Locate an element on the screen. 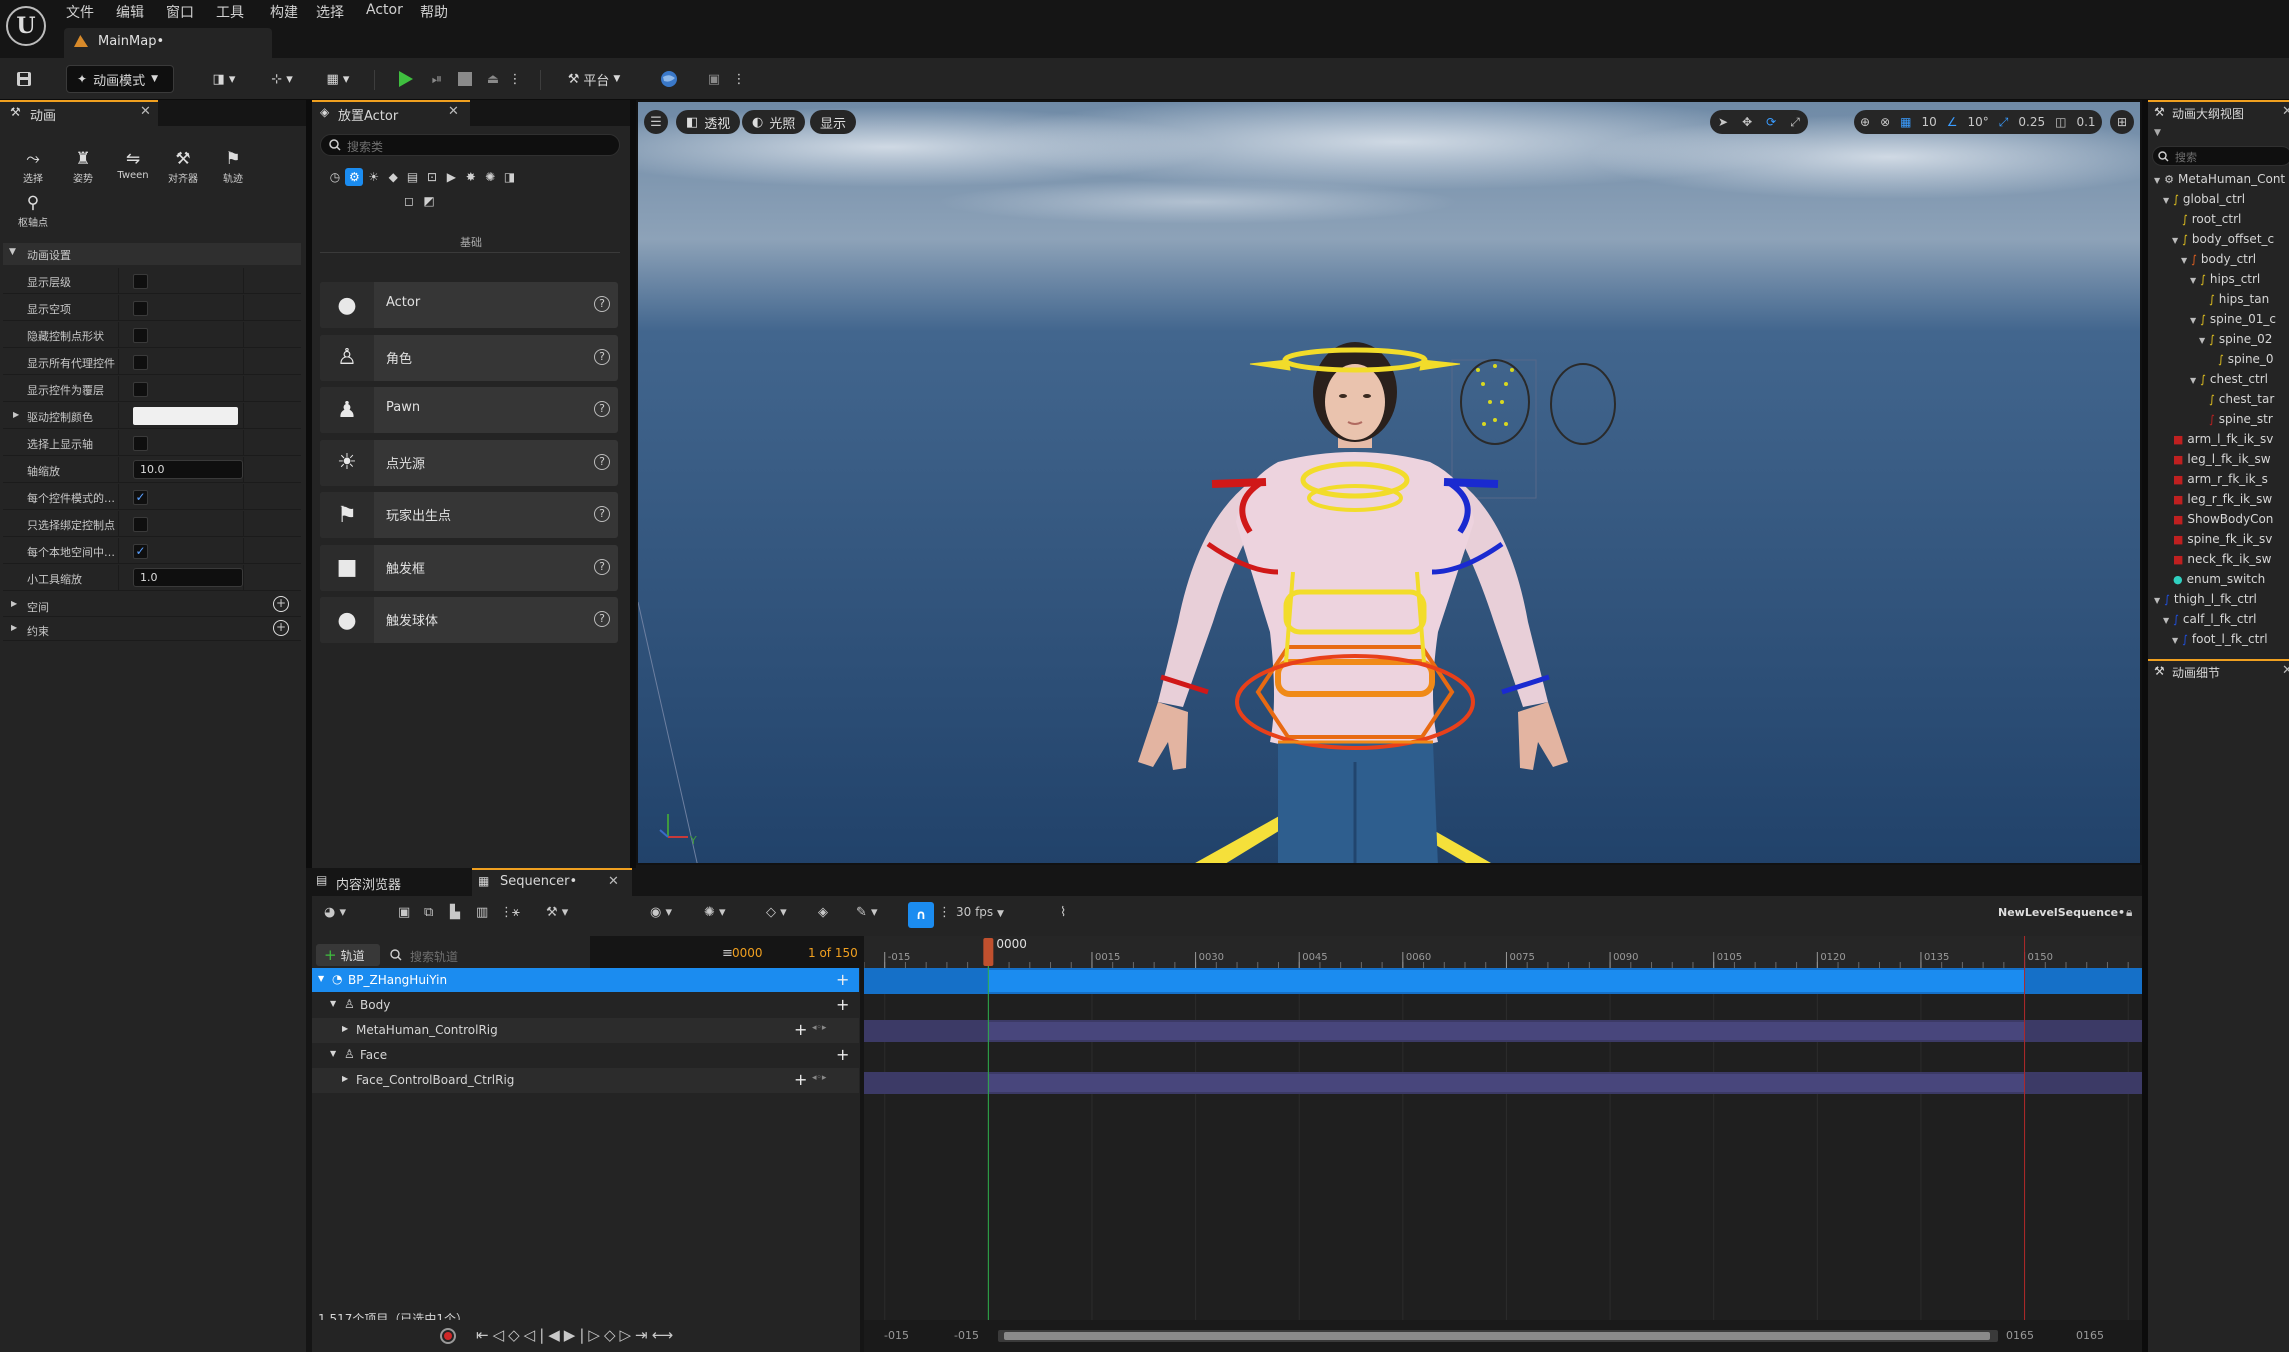 The width and height of the screenshot is (2289, 1352). layers-icon: ◩ is located at coordinates (429, 201).